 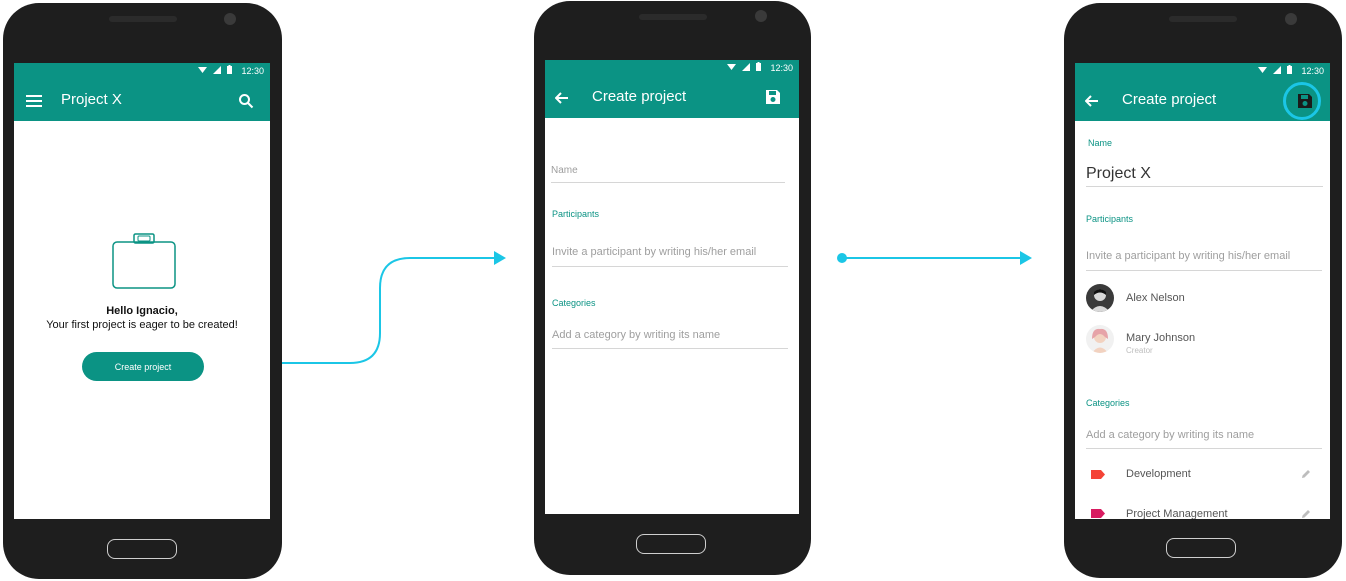 I want to click on name-value: Project X, so click(x=1118, y=173).